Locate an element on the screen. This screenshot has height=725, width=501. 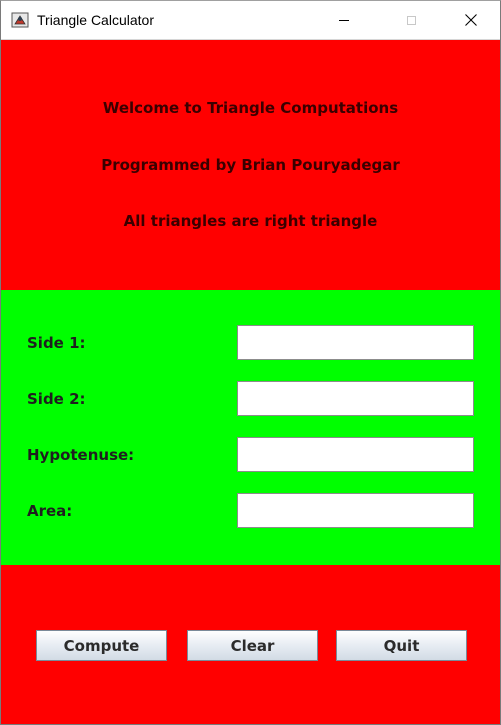
minimize-button is located at coordinates (344, 20).